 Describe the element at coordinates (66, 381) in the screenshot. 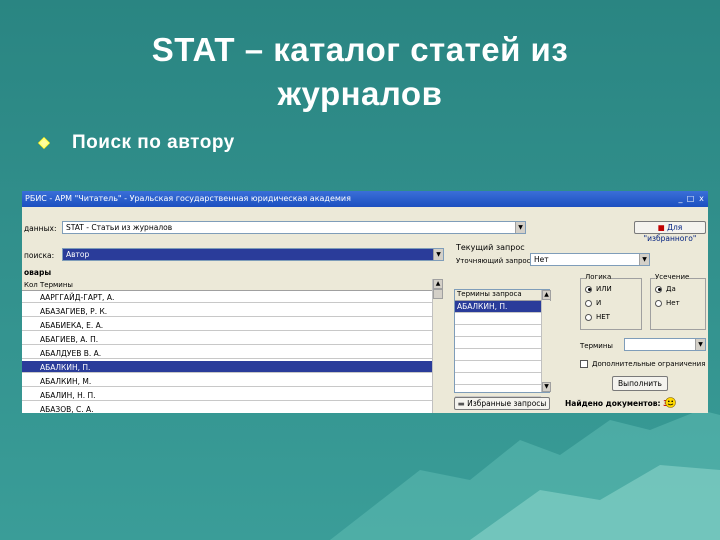

I see `term-text: АБАЛКИН, М.` at that location.